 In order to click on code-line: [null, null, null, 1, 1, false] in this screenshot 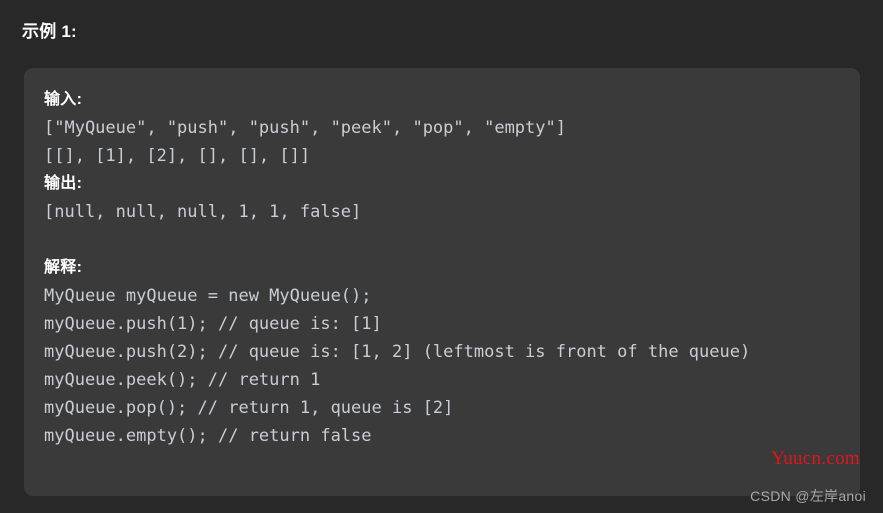, I will do `click(203, 212)`.